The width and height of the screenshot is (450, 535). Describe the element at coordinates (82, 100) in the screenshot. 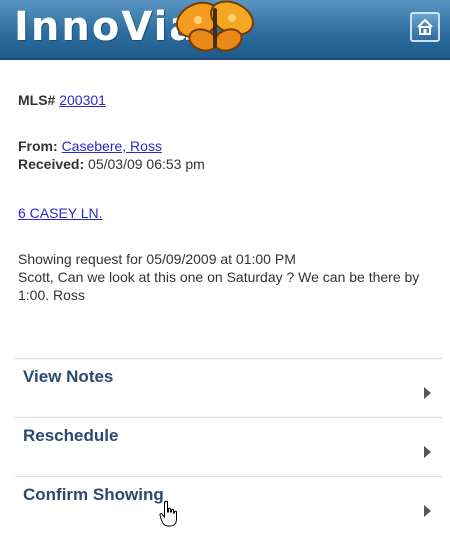

I see `mls-number-link: 200301` at that location.